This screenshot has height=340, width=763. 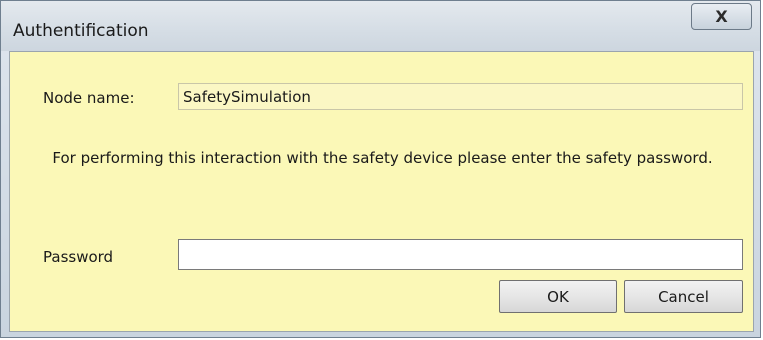 What do you see at coordinates (683, 296) in the screenshot?
I see `cancel-button: Cancel` at bounding box center [683, 296].